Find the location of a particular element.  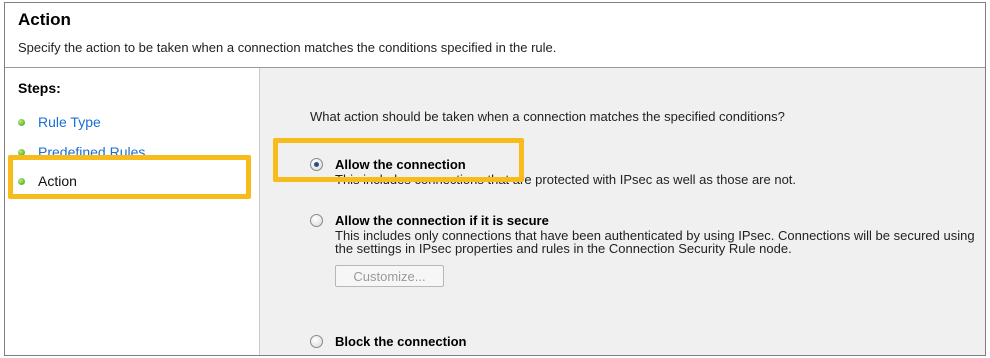

step-label: Rule Type is located at coordinates (69, 122).